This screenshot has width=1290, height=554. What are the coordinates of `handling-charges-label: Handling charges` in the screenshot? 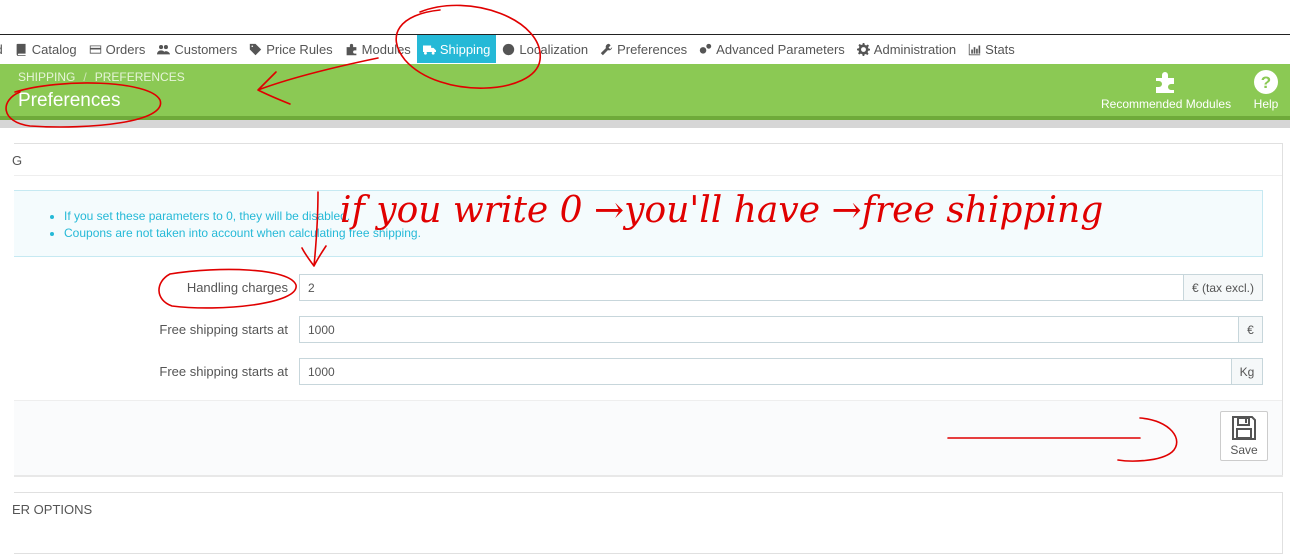 It's located at (237, 287).